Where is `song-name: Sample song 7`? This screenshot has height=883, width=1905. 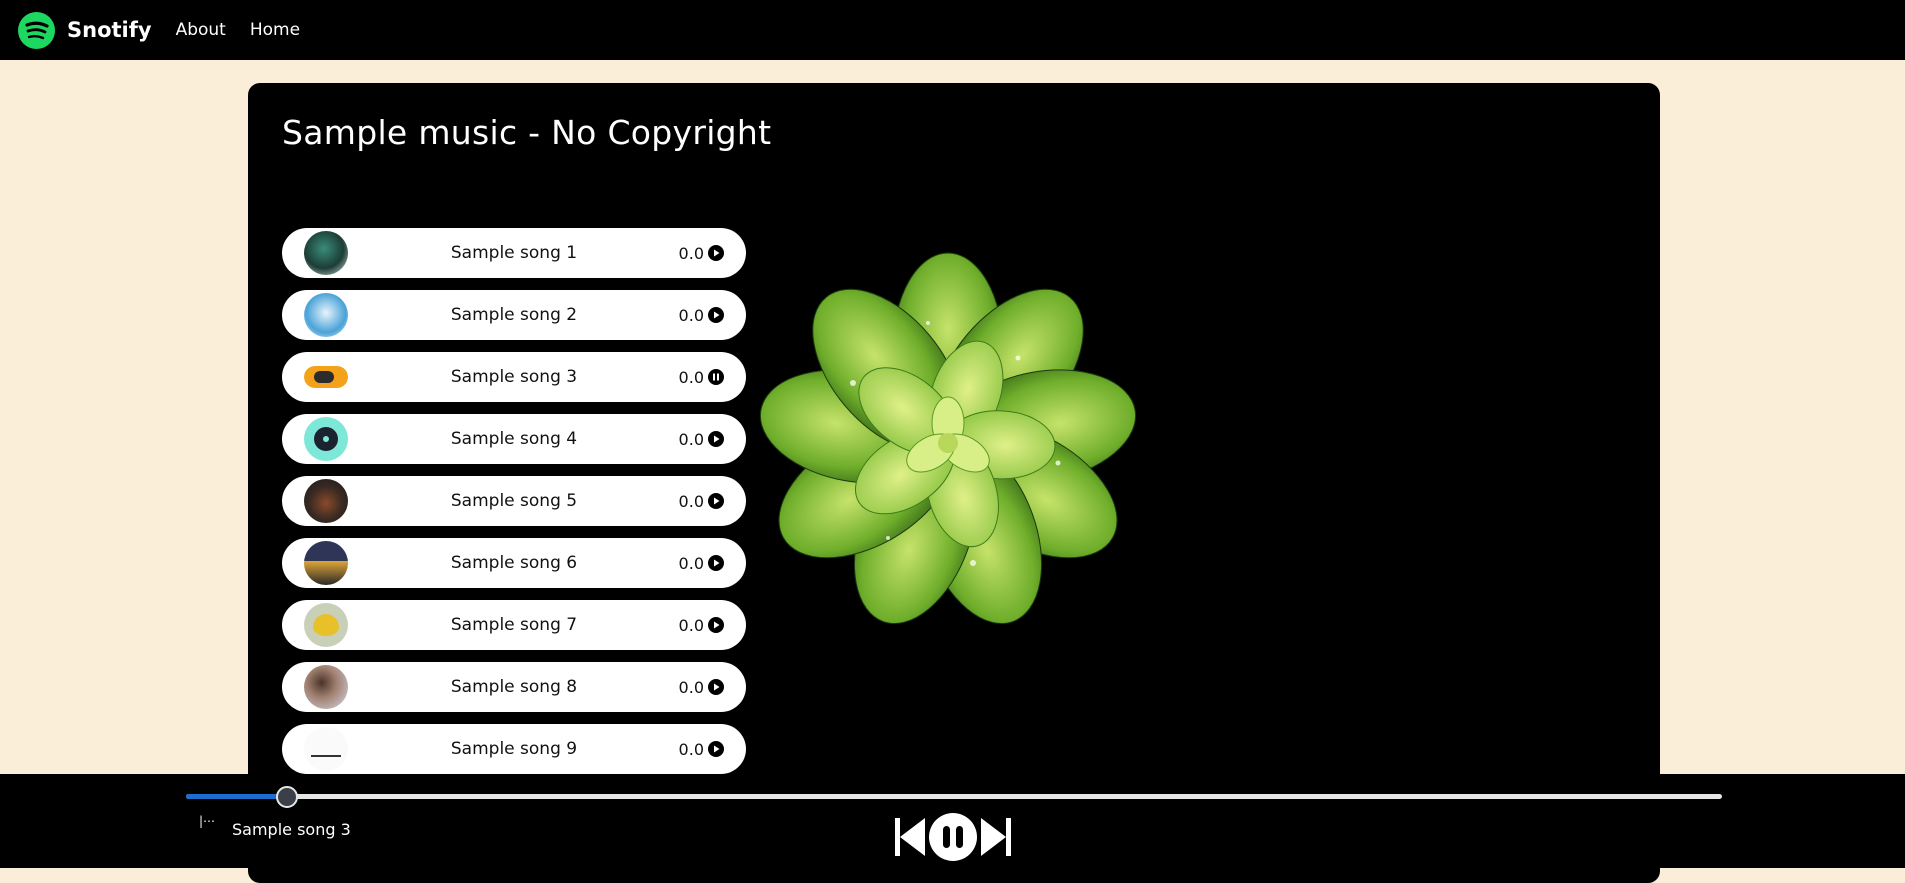
song-name: Sample song 7 is located at coordinates (514, 625).